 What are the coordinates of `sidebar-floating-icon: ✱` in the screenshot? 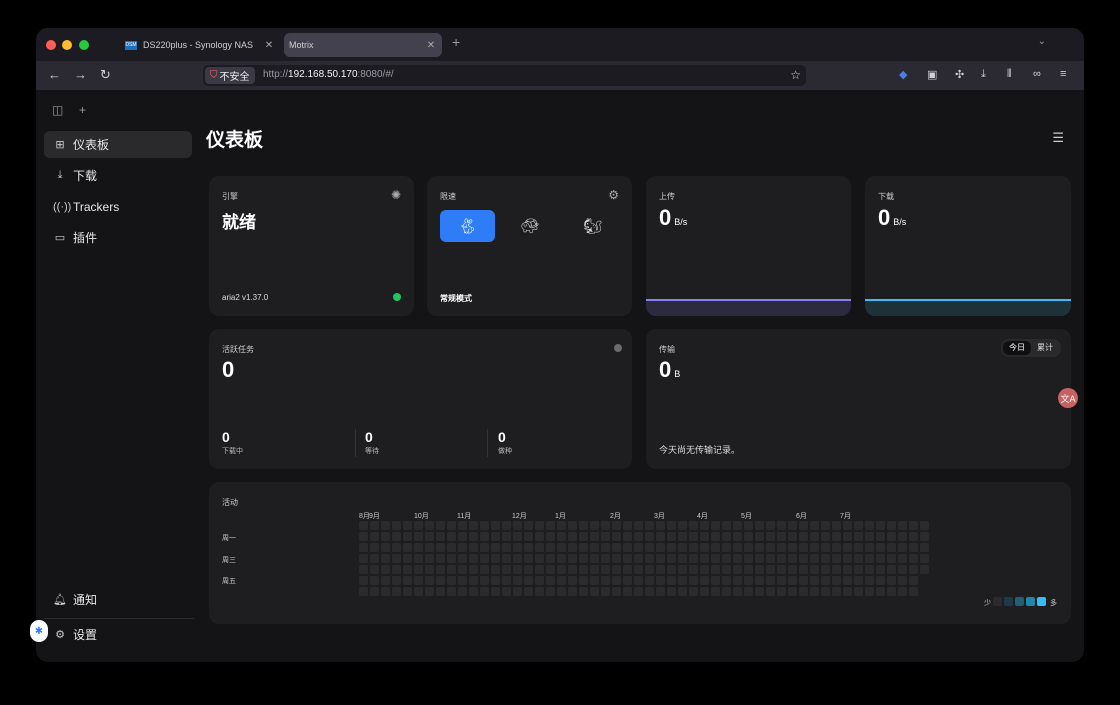 It's located at (39, 631).